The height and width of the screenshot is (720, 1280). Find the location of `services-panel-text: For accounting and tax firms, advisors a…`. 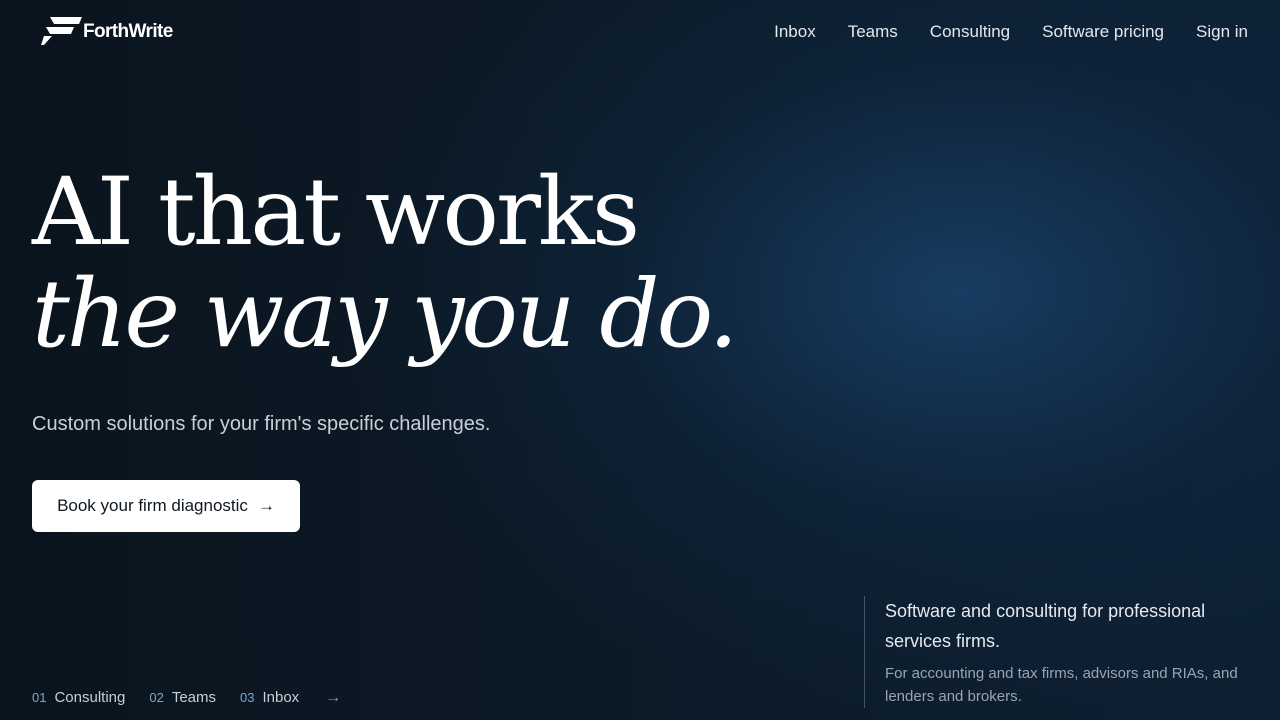

services-panel-text: For accounting and tax firms, advisors a… is located at coordinates (1061, 685).